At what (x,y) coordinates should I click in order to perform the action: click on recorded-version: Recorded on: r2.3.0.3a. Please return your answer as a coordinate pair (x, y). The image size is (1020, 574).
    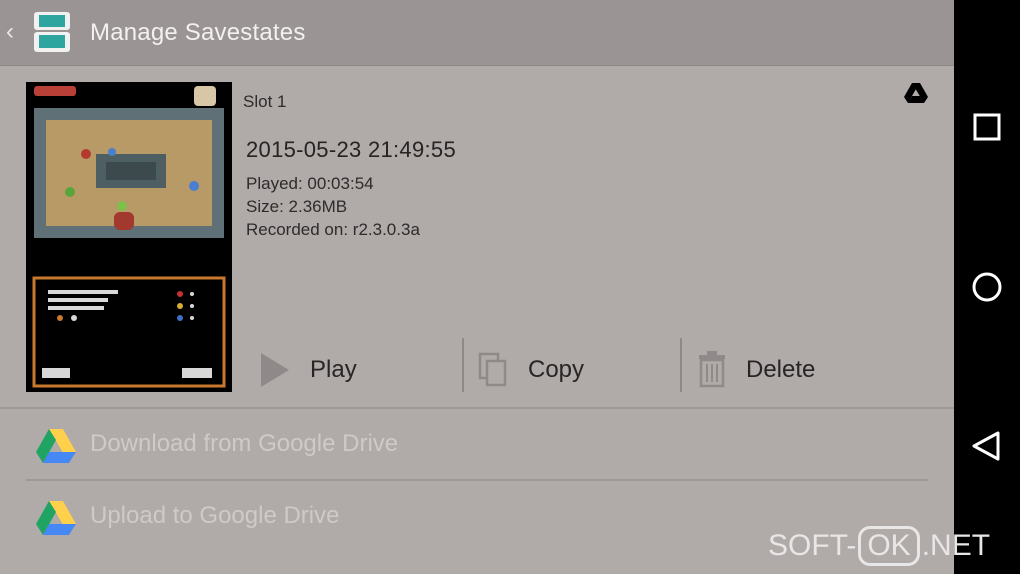
    Looking at the image, I should click on (333, 229).